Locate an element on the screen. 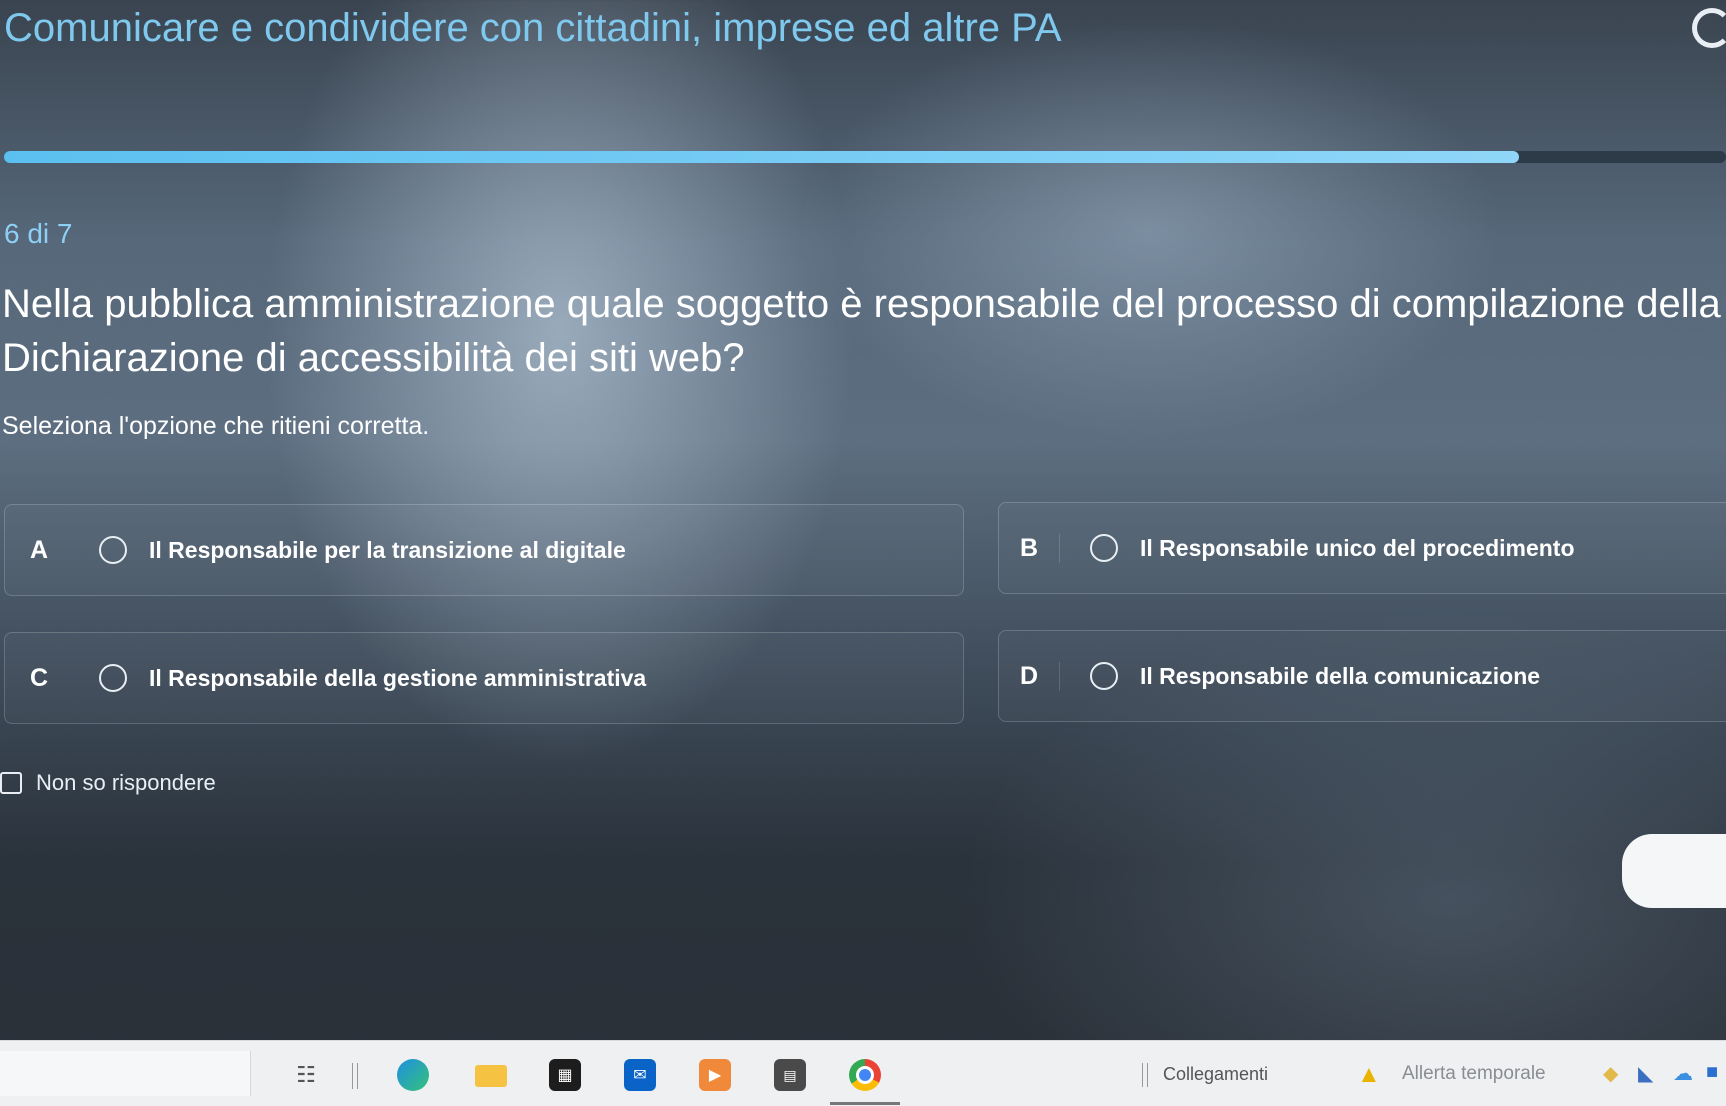  dont-know-checkbox is located at coordinates (11, 783).